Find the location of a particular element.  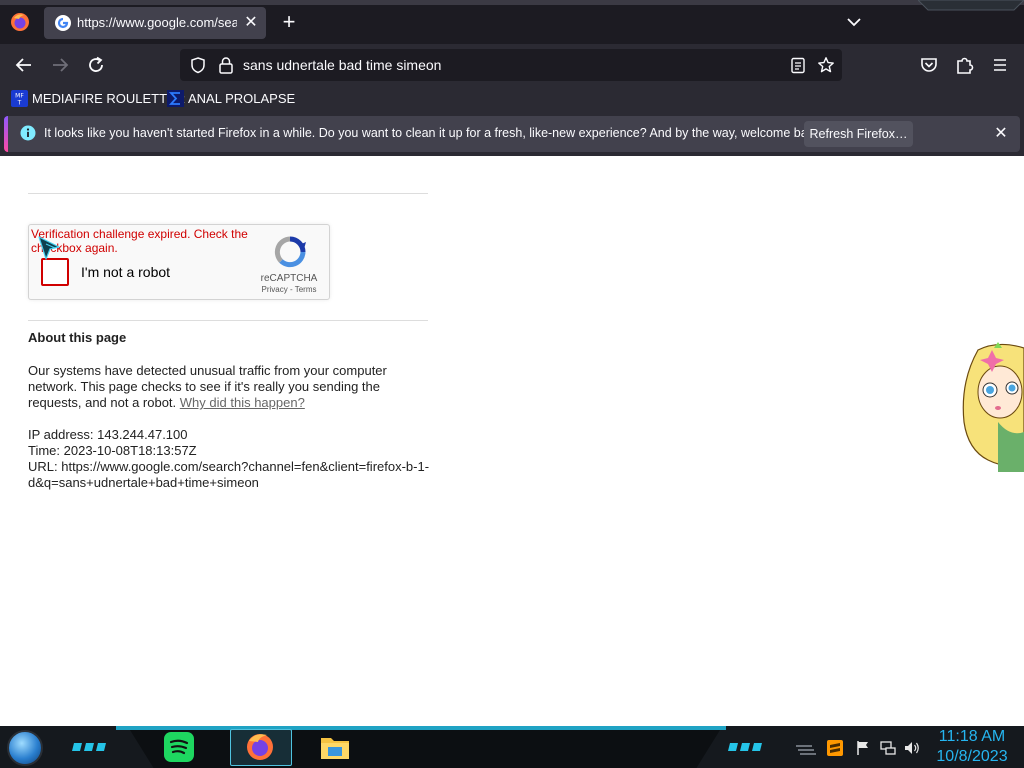

svg-text: MF is located at coordinates (19, 96).